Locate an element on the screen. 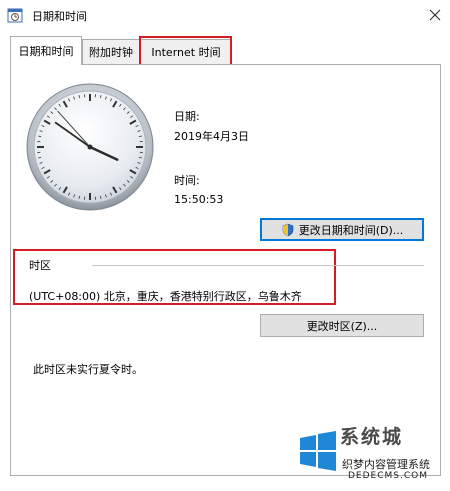  close-button is located at coordinates (435, 15).